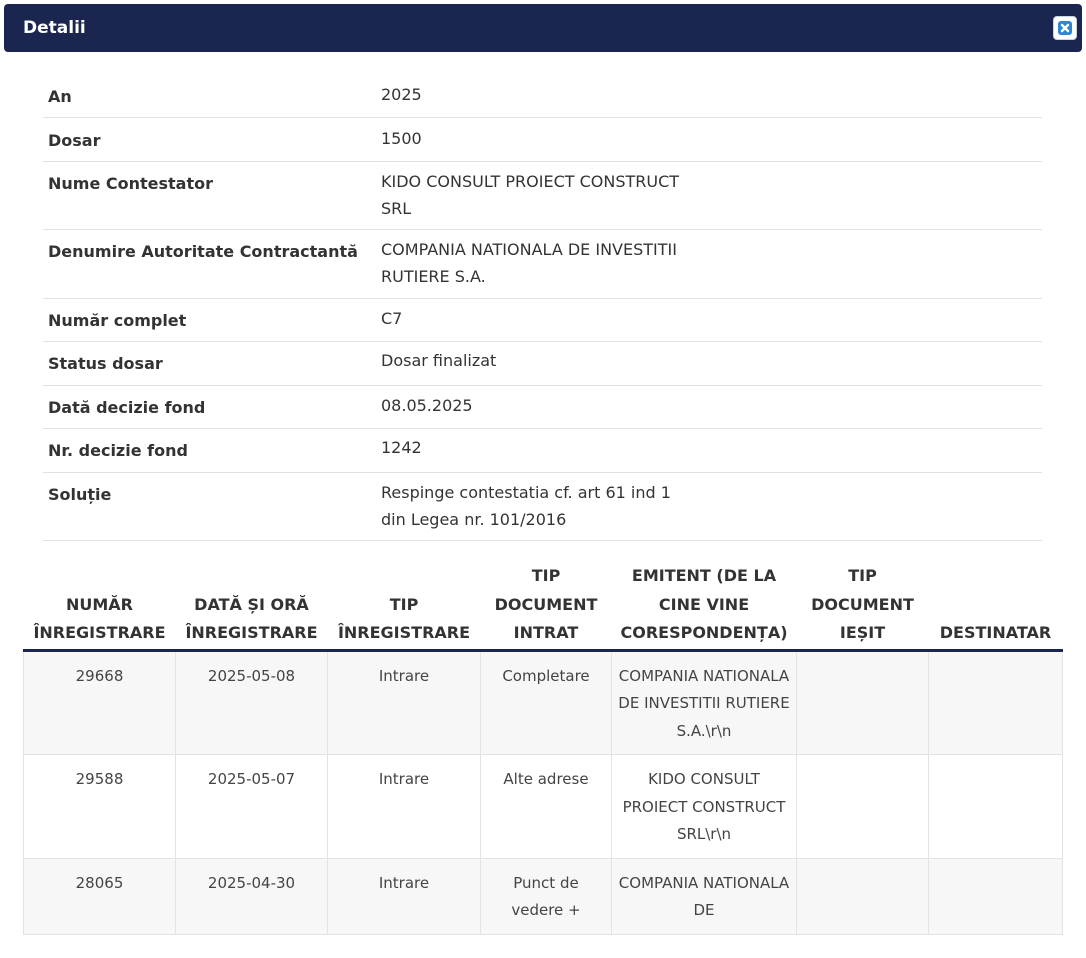 The width and height of the screenshot is (1086, 958). What do you see at coordinates (130, 183) in the screenshot?
I see `detail-label: Nume Contestator` at bounding box center [130, 183].